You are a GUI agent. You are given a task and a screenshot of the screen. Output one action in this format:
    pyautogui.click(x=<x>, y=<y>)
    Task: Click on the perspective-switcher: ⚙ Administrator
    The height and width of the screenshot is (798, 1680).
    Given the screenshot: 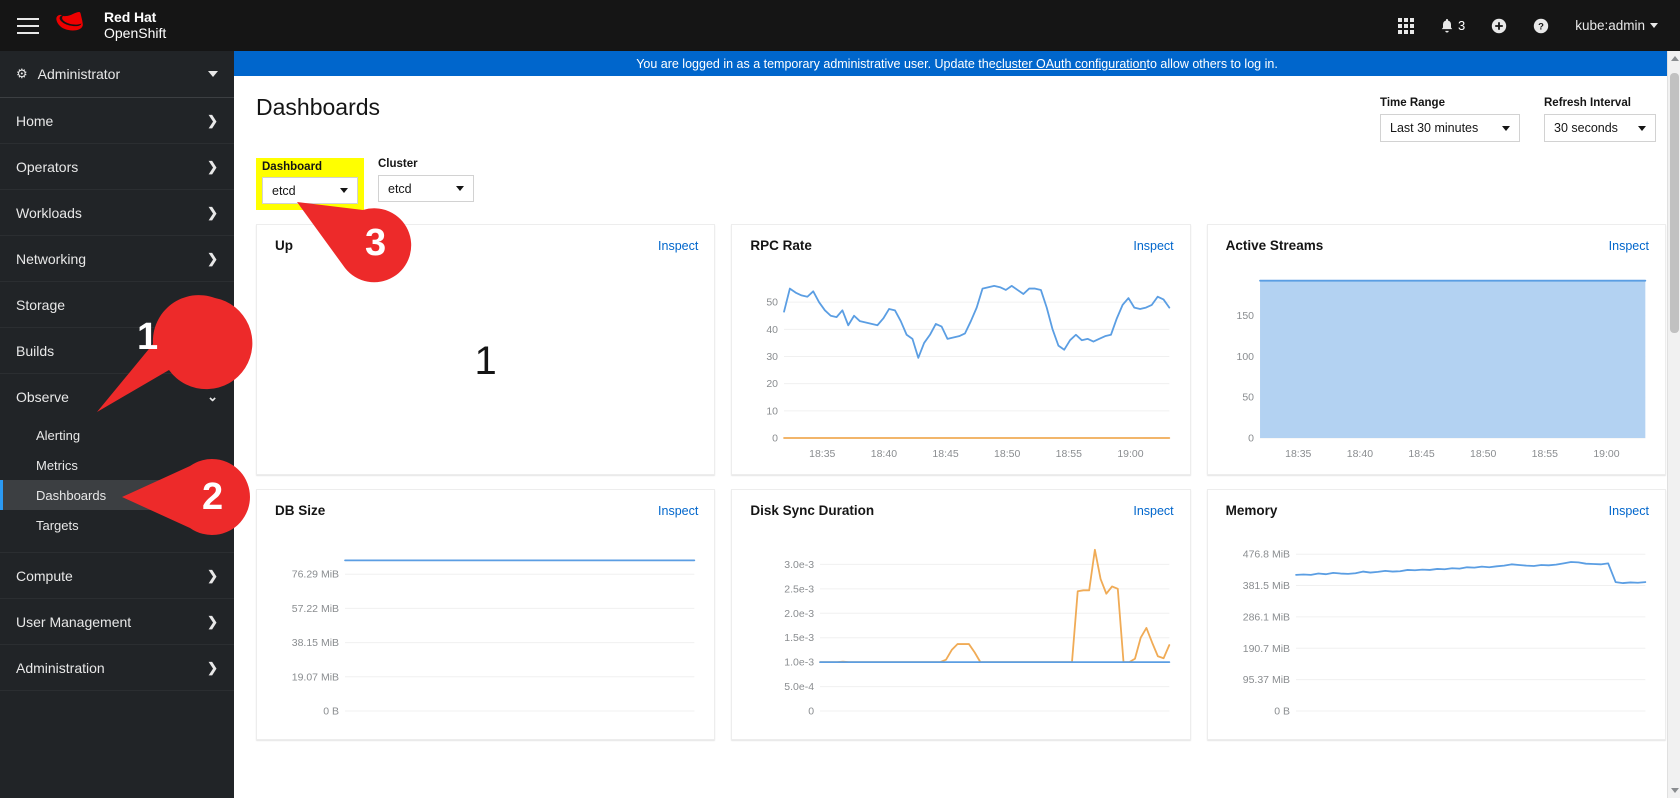 What is the action you would take?
    pyautogui.click(x=117, y=74)
    